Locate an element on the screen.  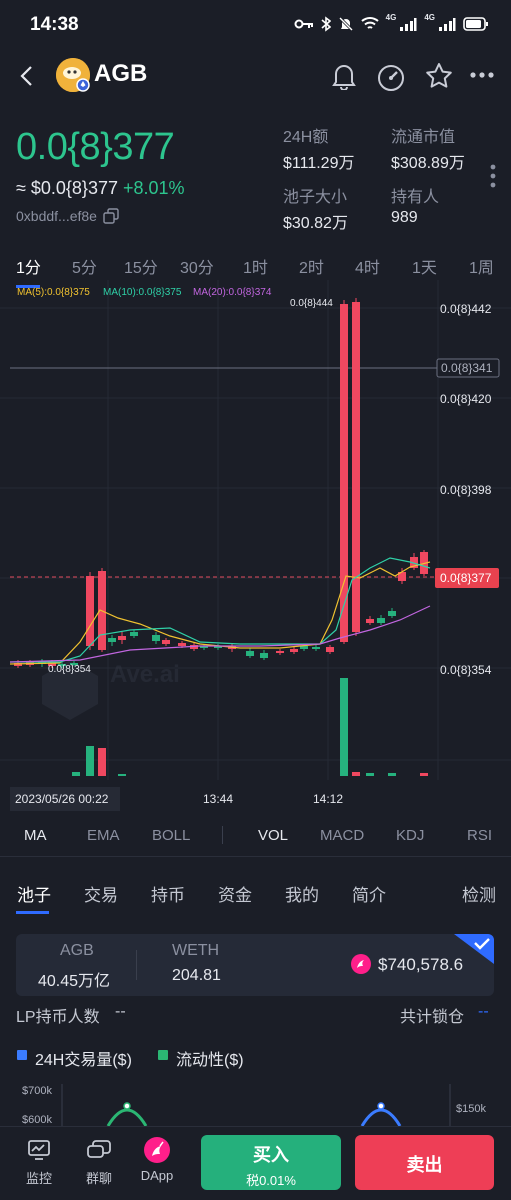
indicator-kdj: KDJ is located at coordinates (410, 835).